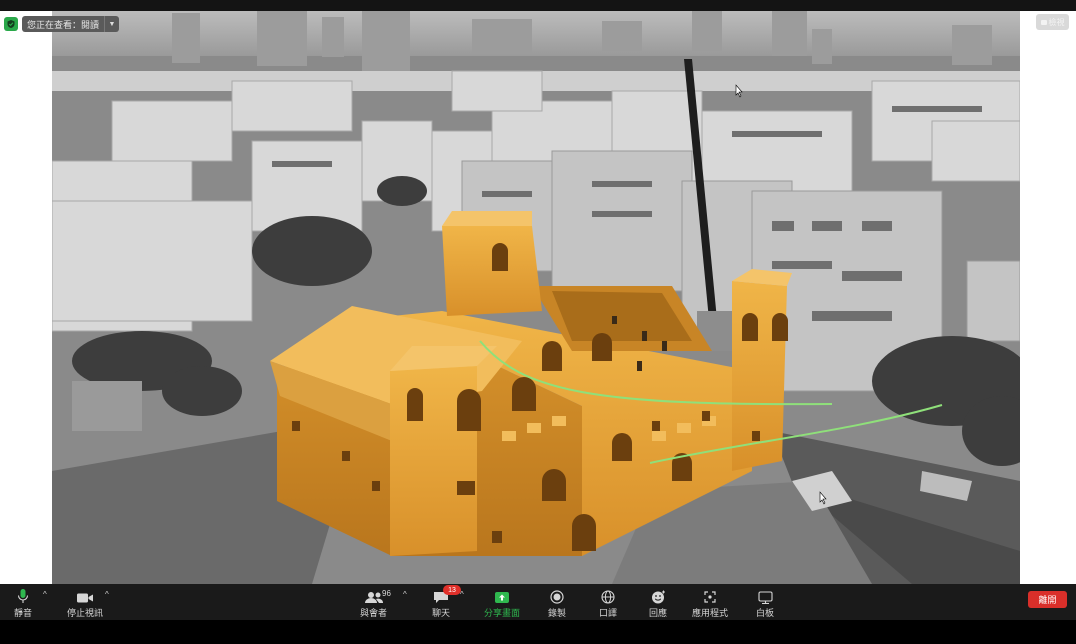 This screenshot has width=1076, height=644. I want to click on record-button: 錄製, so click(557, 603).